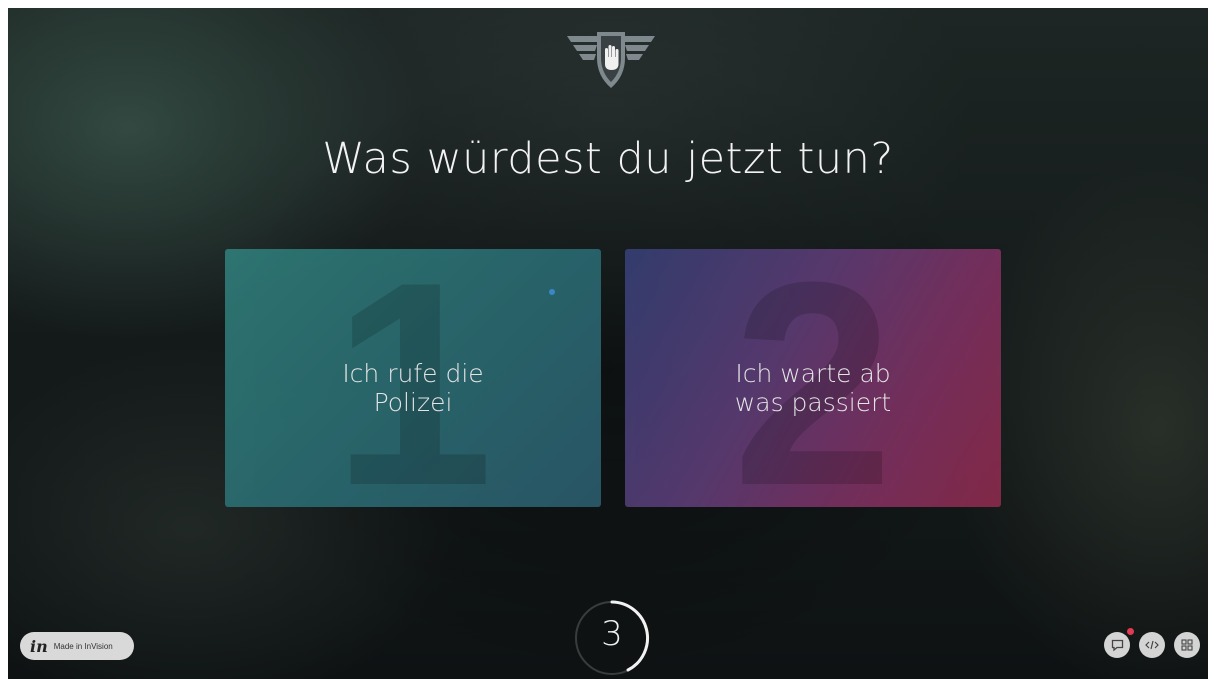  I want to click on option-2-card: 2 Ich warte ab was passiert, so click(813, 378).